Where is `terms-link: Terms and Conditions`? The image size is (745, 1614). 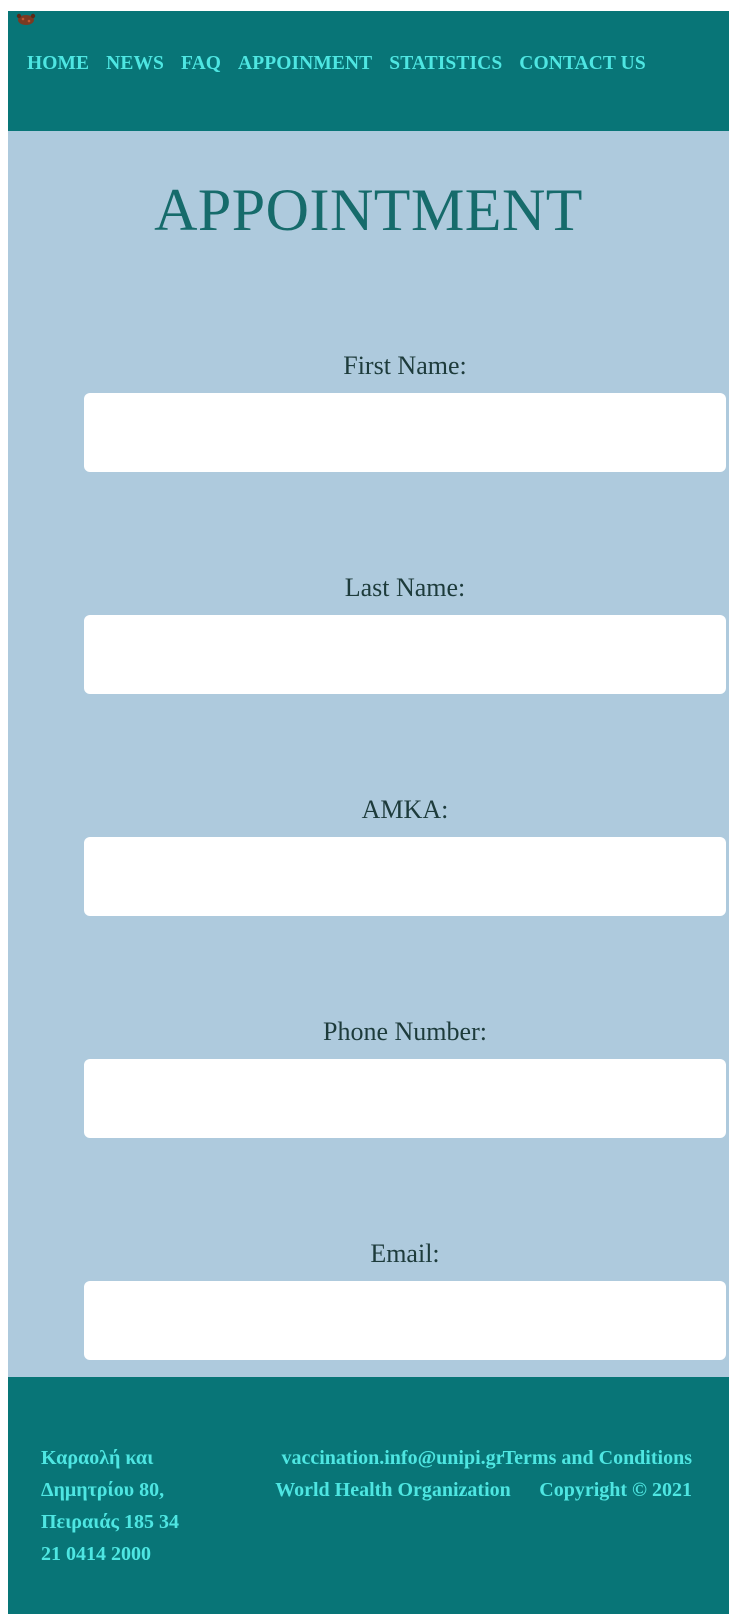 terms-link: Terms and Conditions is located at coordinates (592, 1458).